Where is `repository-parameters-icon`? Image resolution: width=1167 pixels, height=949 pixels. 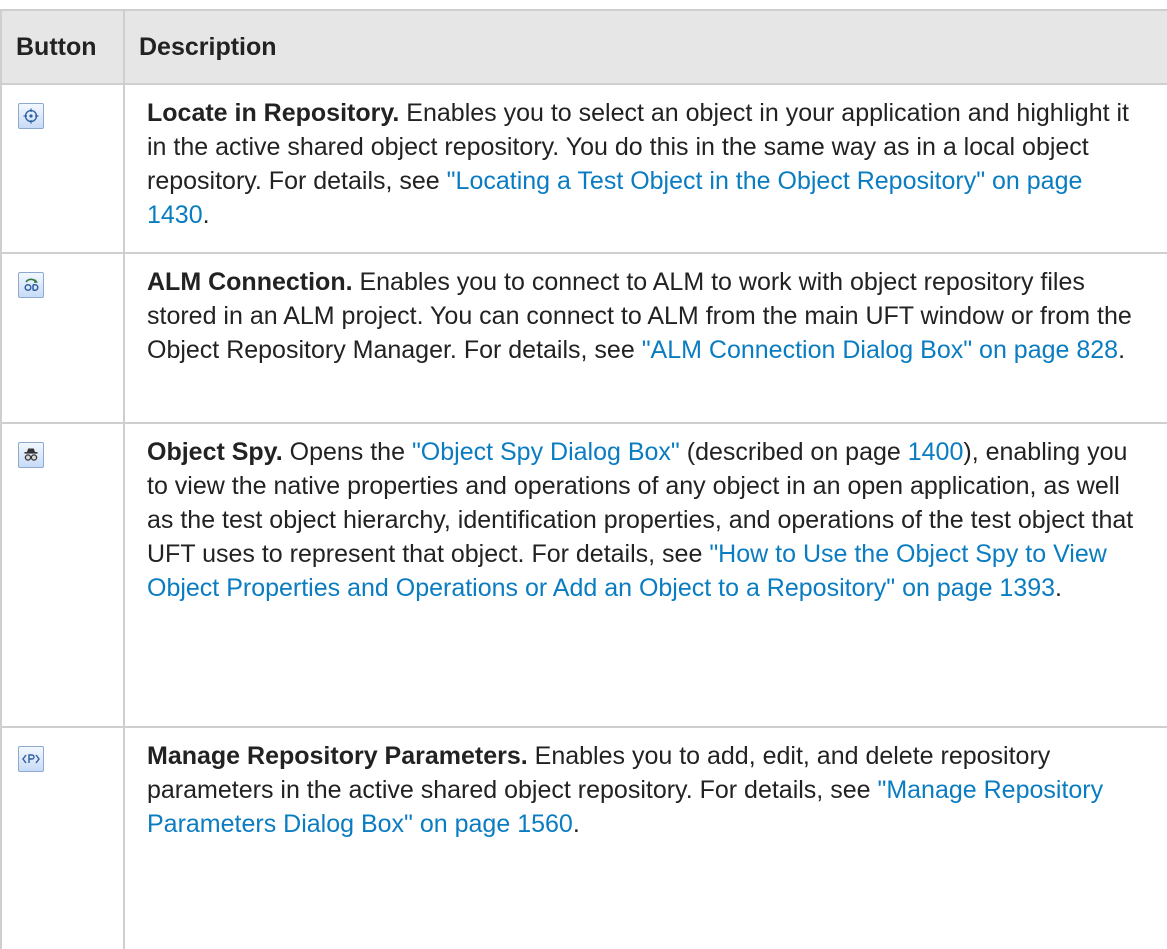
repository-parameters-icon is located at coordinates (31, 759).